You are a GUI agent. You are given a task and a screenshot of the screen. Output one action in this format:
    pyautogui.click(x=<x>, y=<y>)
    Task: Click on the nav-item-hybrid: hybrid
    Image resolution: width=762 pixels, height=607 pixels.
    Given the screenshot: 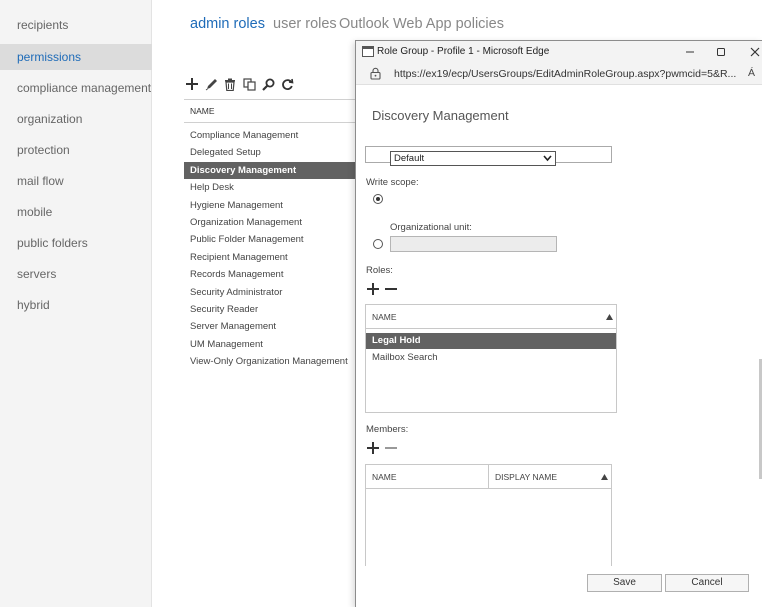 What is the action you would take?
    pyautogui.click(x=76, y=305)
    